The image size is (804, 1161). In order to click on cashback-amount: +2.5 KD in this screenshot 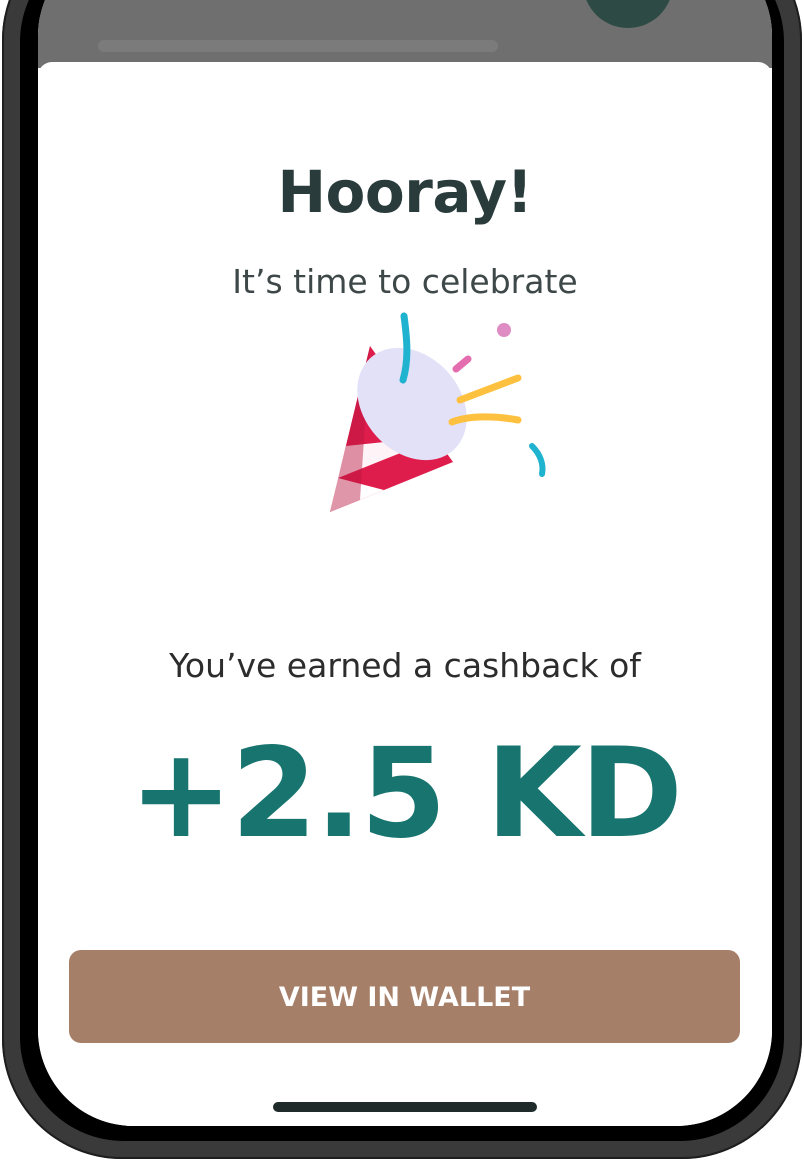, I will do `click(406, 794)`.